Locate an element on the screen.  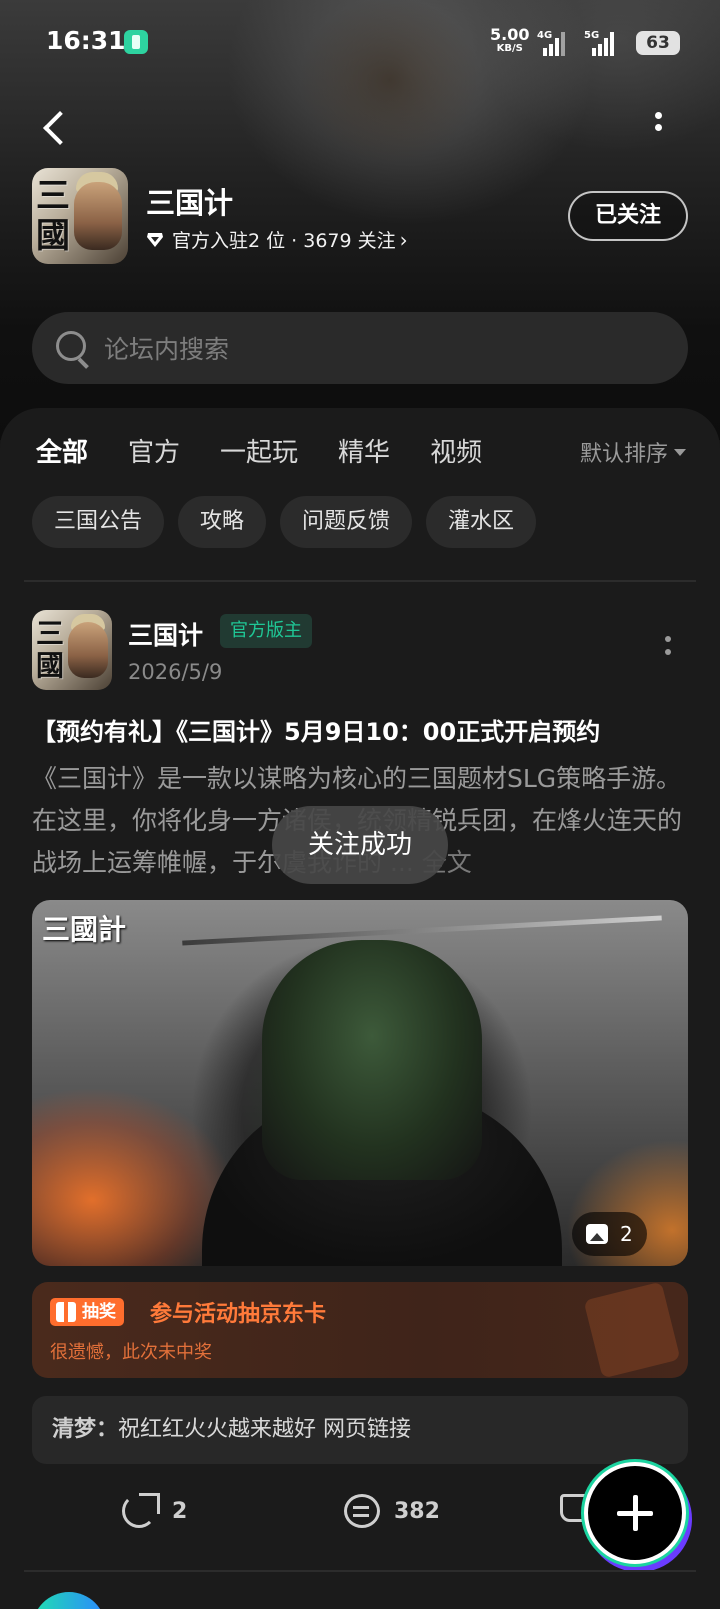
gift-watermark-icon is located at coordinates (632, 1330).